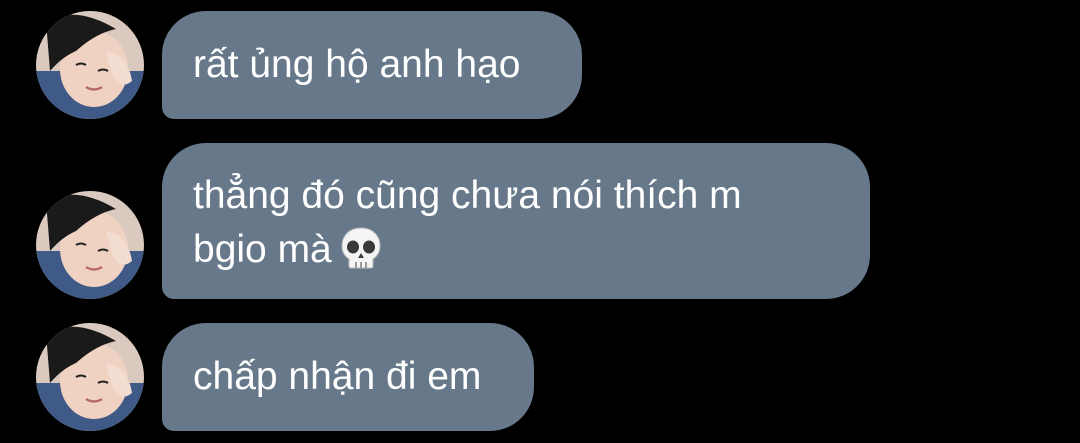  What do you see at coordinates (531, 250) in the screenshot?
I see `message-text: bgio mà` at bounding box center [531, 250].